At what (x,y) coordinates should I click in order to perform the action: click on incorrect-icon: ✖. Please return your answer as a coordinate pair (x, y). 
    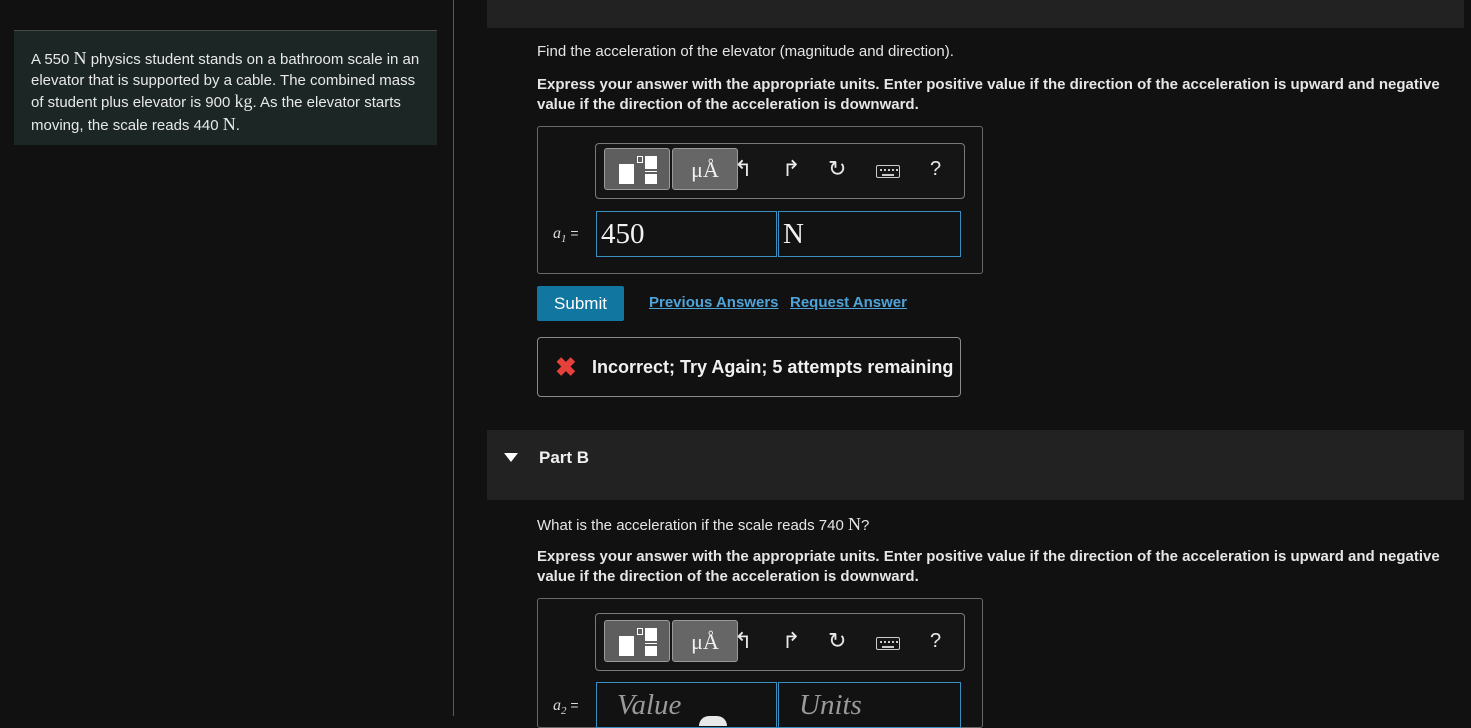
    Looking at the image, I should click on (566, 367).